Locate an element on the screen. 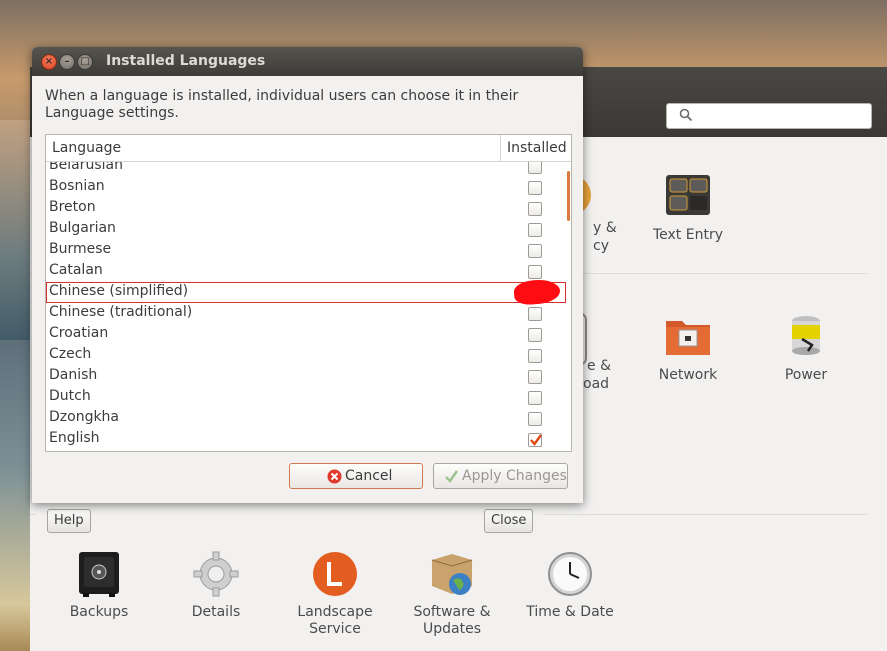 The width and height of the screenshot is (887, 651). settings-item-text-entry: Text Entry is located at coordinates (688, 208).